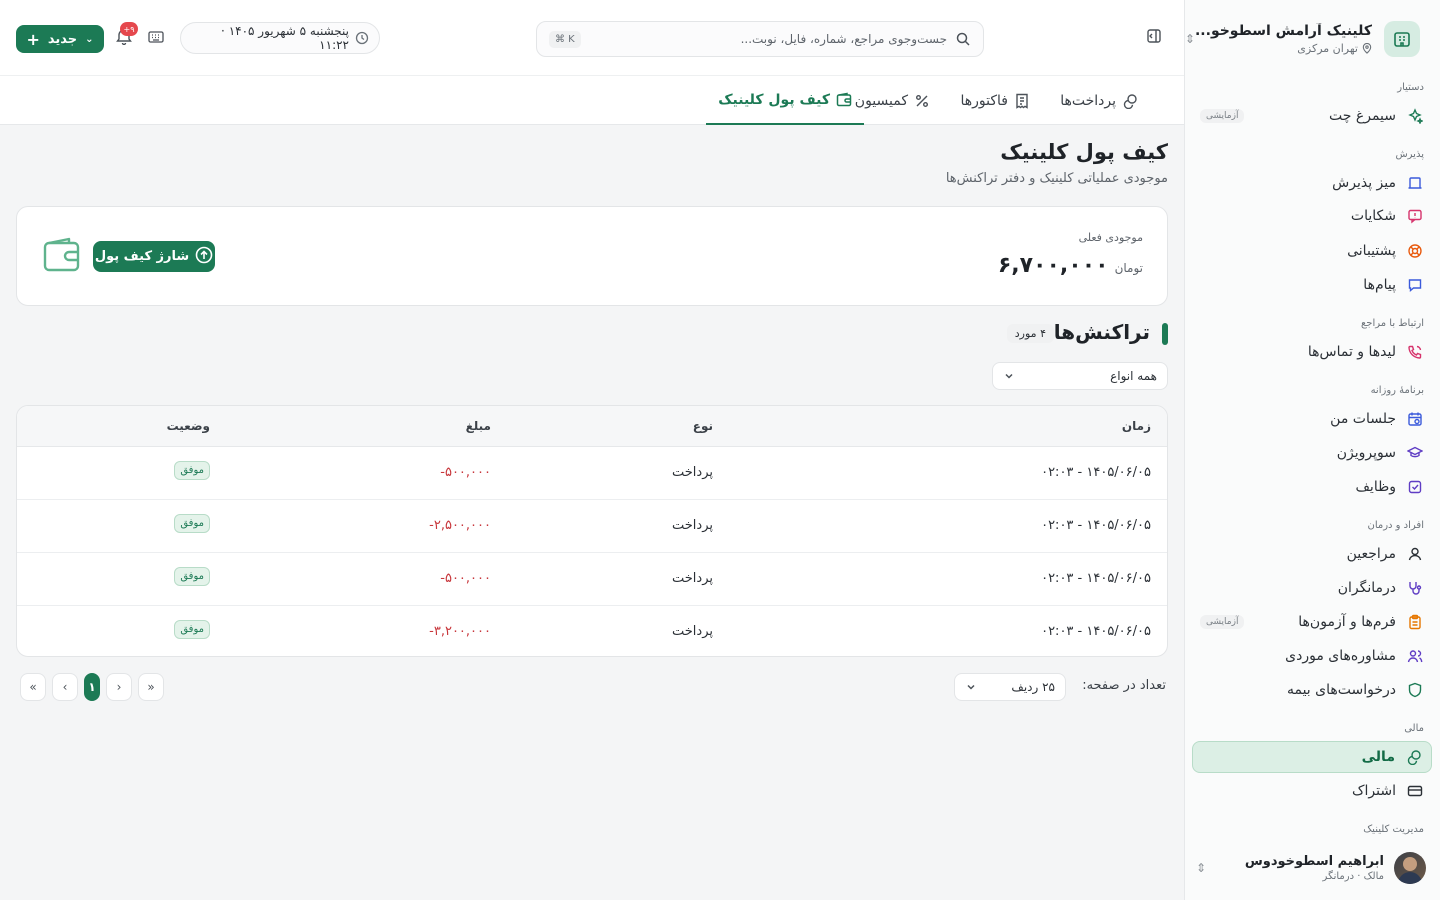  What do you see at coordinates (1124, 685) in the screenshot?
I see `rows-per-page-label: تعداد در صفحه:` at bounding box center [1124, 685].